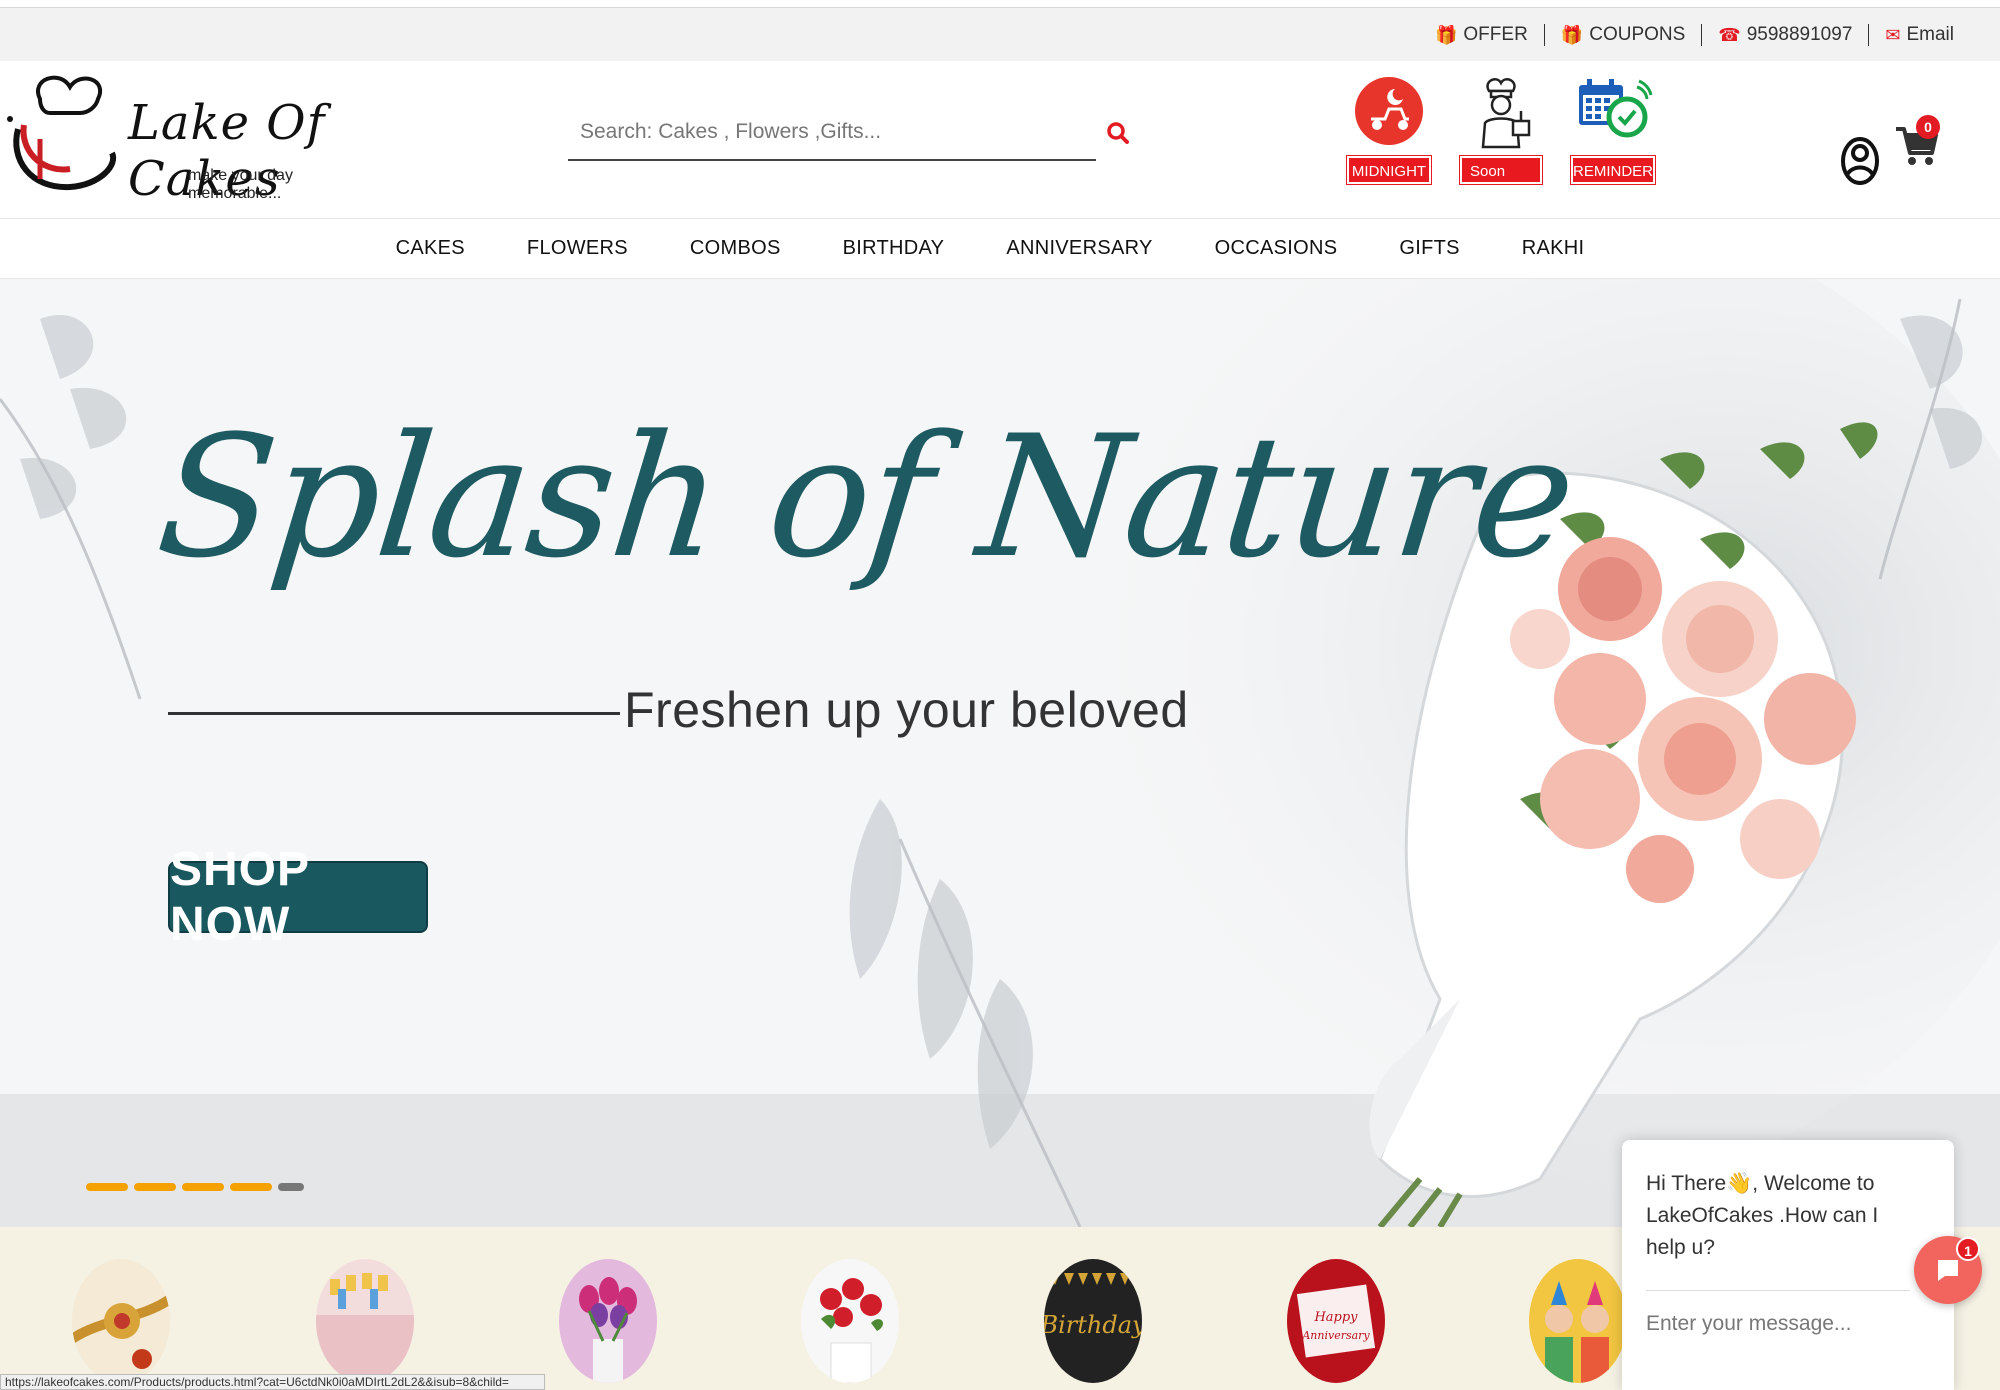 This screenshot has width=2000, height=1390. What do you see at coordinates (577, 248) in the screenshot?
I see `nav-item-flowers: FLOWERS` at bounding box center [577, 248].